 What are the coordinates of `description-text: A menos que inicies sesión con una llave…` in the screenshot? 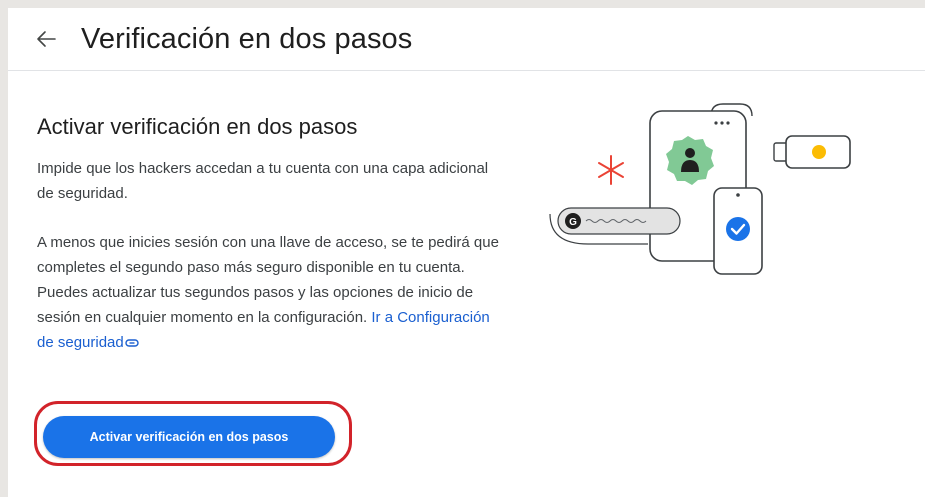 It's located at (272, 293).